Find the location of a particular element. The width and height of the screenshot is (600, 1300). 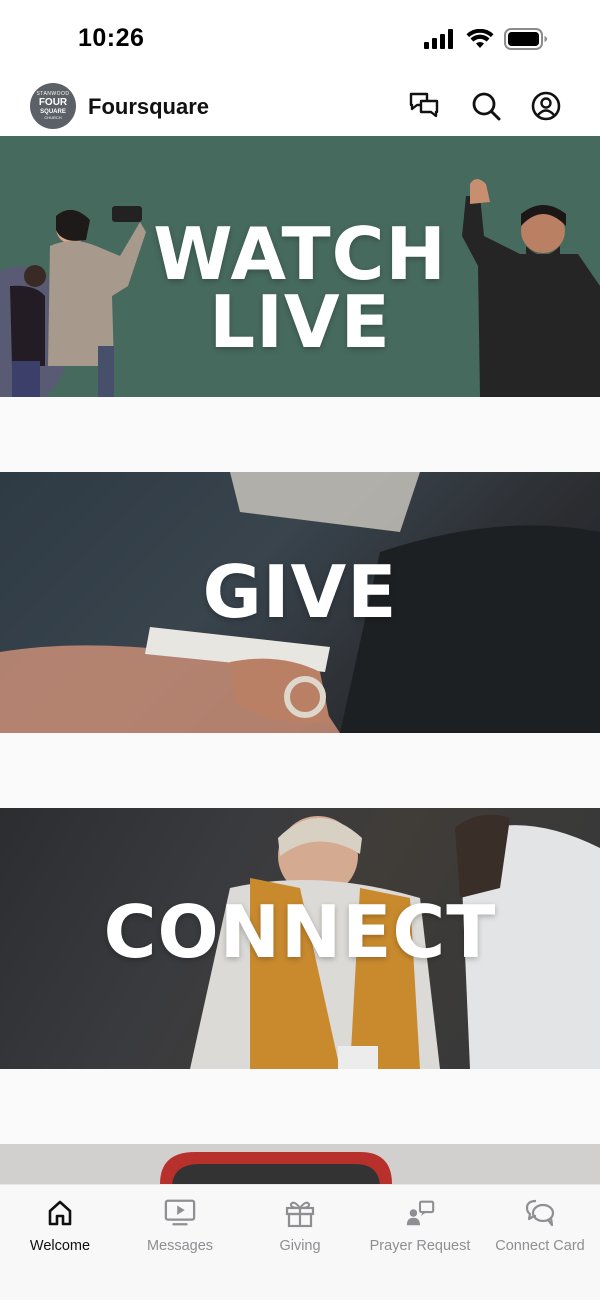

church-logo: STANWOOD FOUR SQUARE CHURCH is located at coordinates (53, 106).